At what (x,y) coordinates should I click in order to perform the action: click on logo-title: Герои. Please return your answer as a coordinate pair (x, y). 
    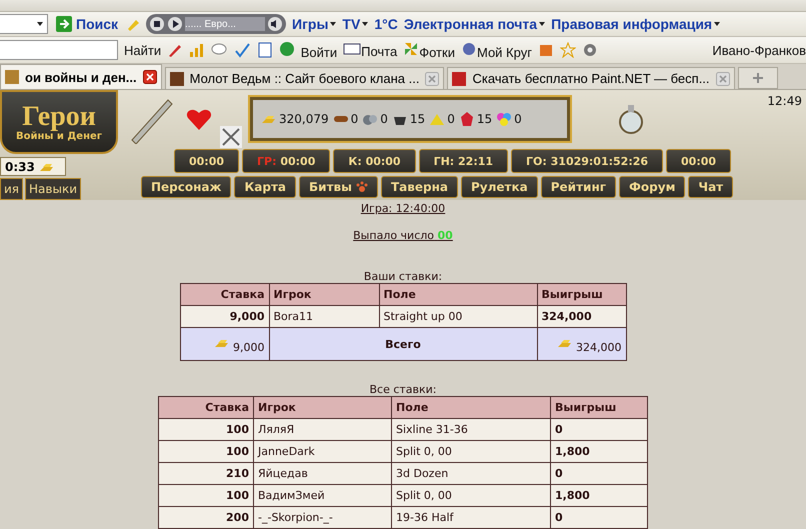
    Looking at the image, I should click on (59, 116).